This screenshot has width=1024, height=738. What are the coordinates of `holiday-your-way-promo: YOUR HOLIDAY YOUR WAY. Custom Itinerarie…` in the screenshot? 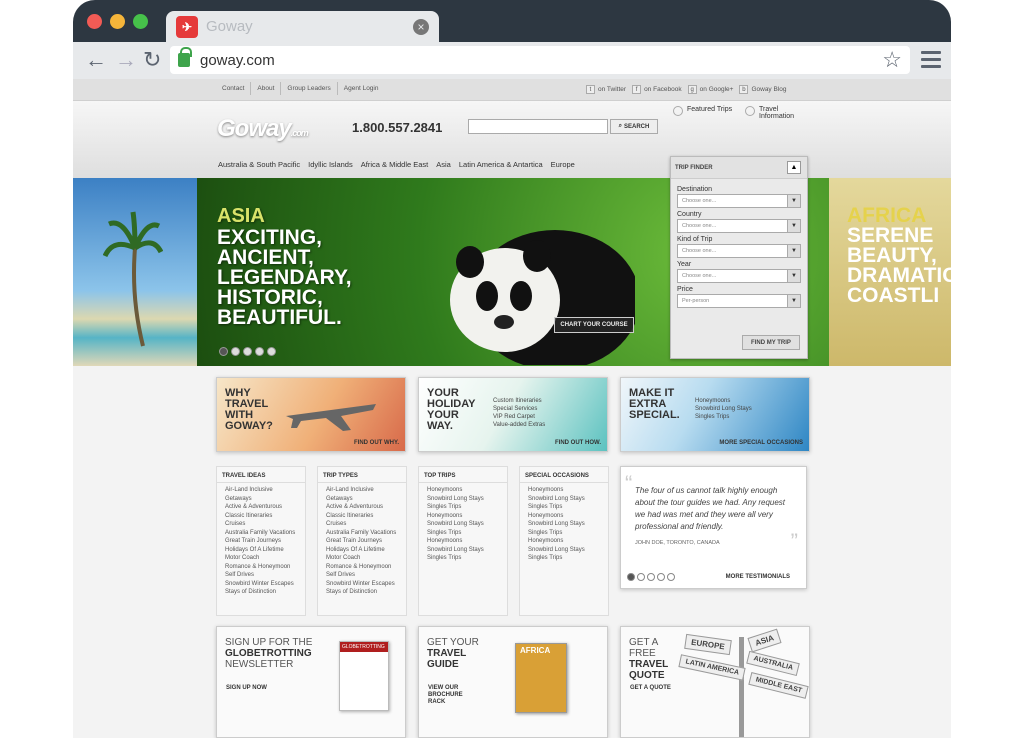 It's located at (513, 414).